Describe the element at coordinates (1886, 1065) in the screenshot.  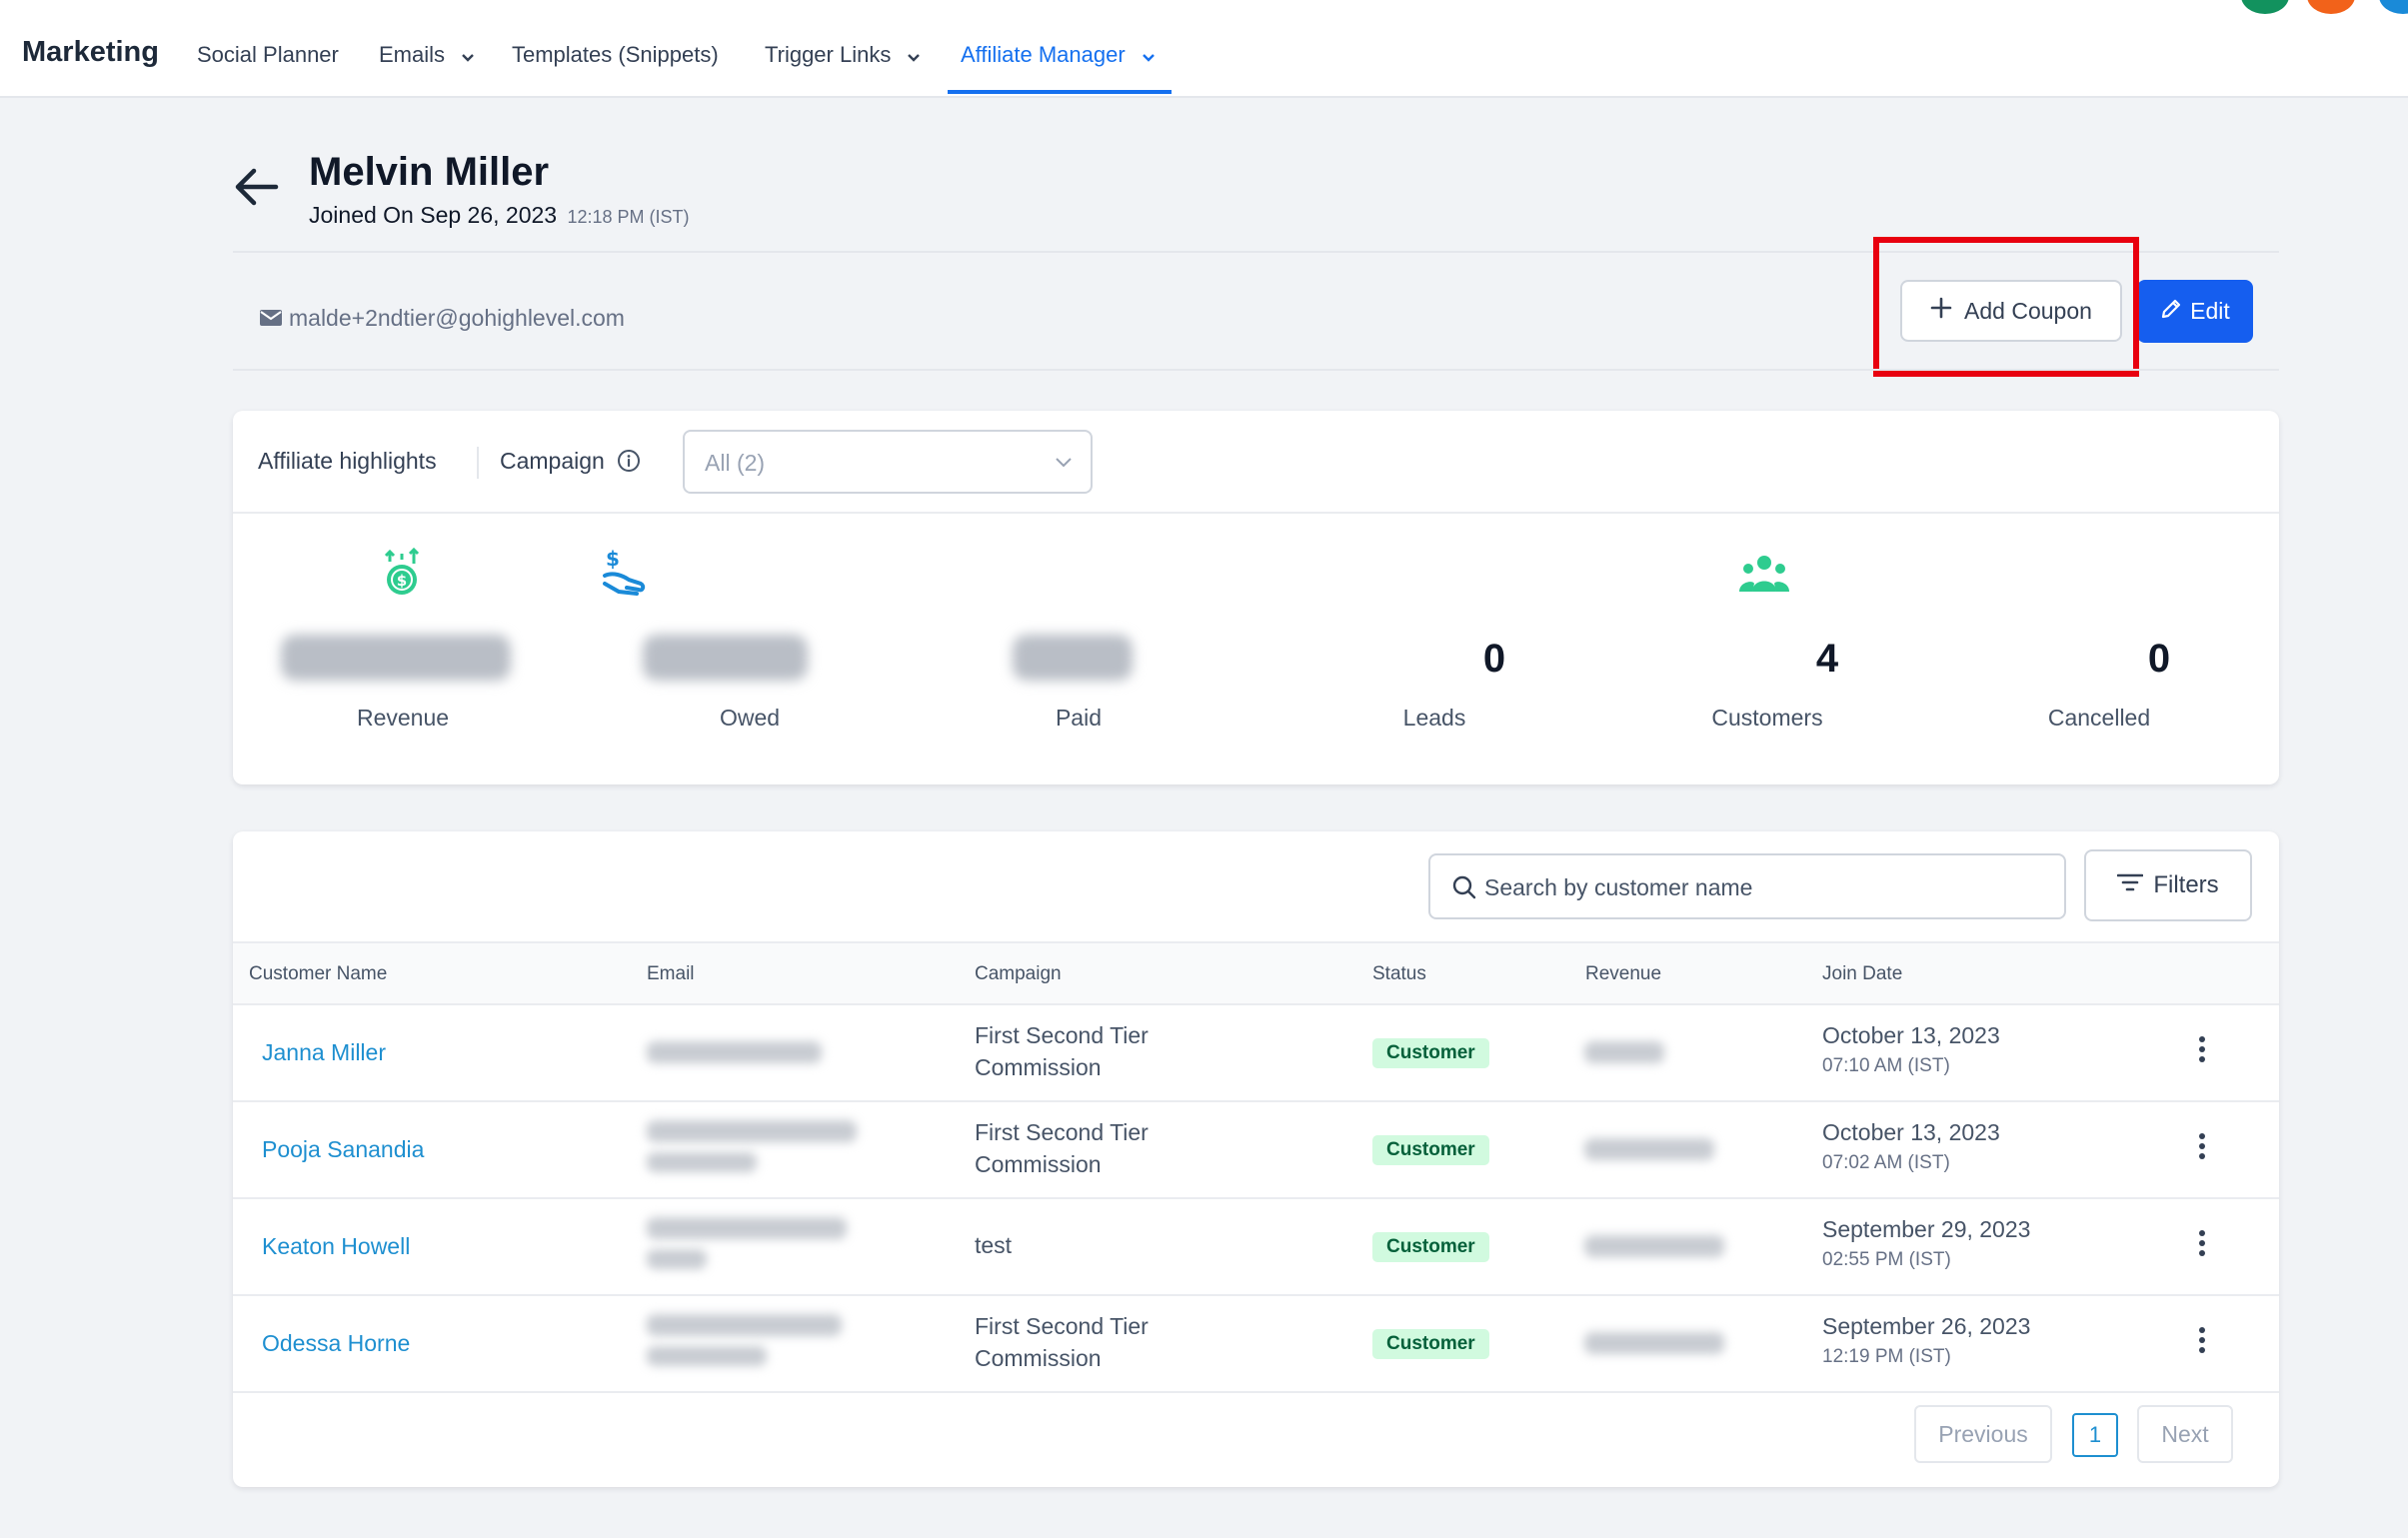
I see `join-time: 07:10 AM (IST)` at that location.